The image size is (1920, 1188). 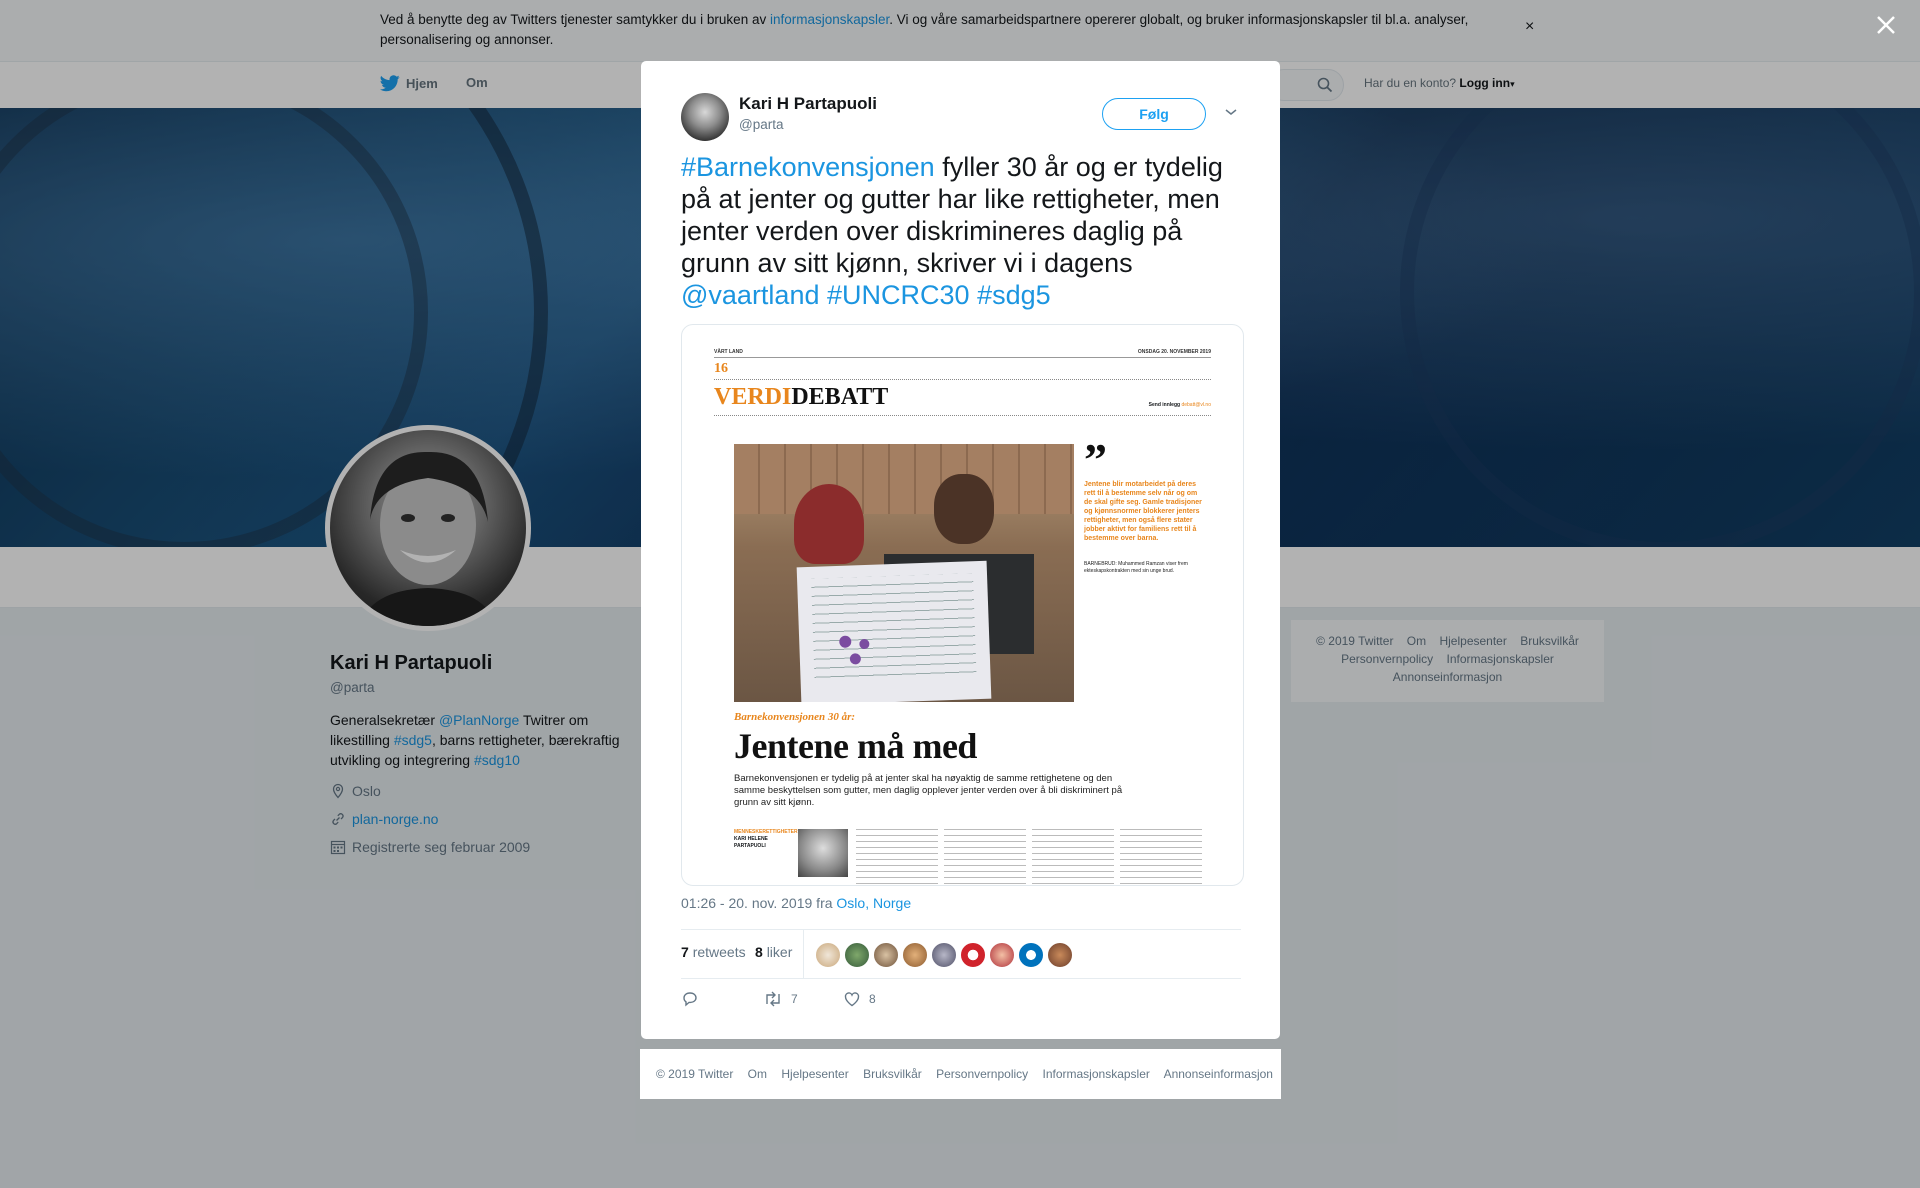 I want to click on retweets-label: retweets, so click(x=719, y=952).